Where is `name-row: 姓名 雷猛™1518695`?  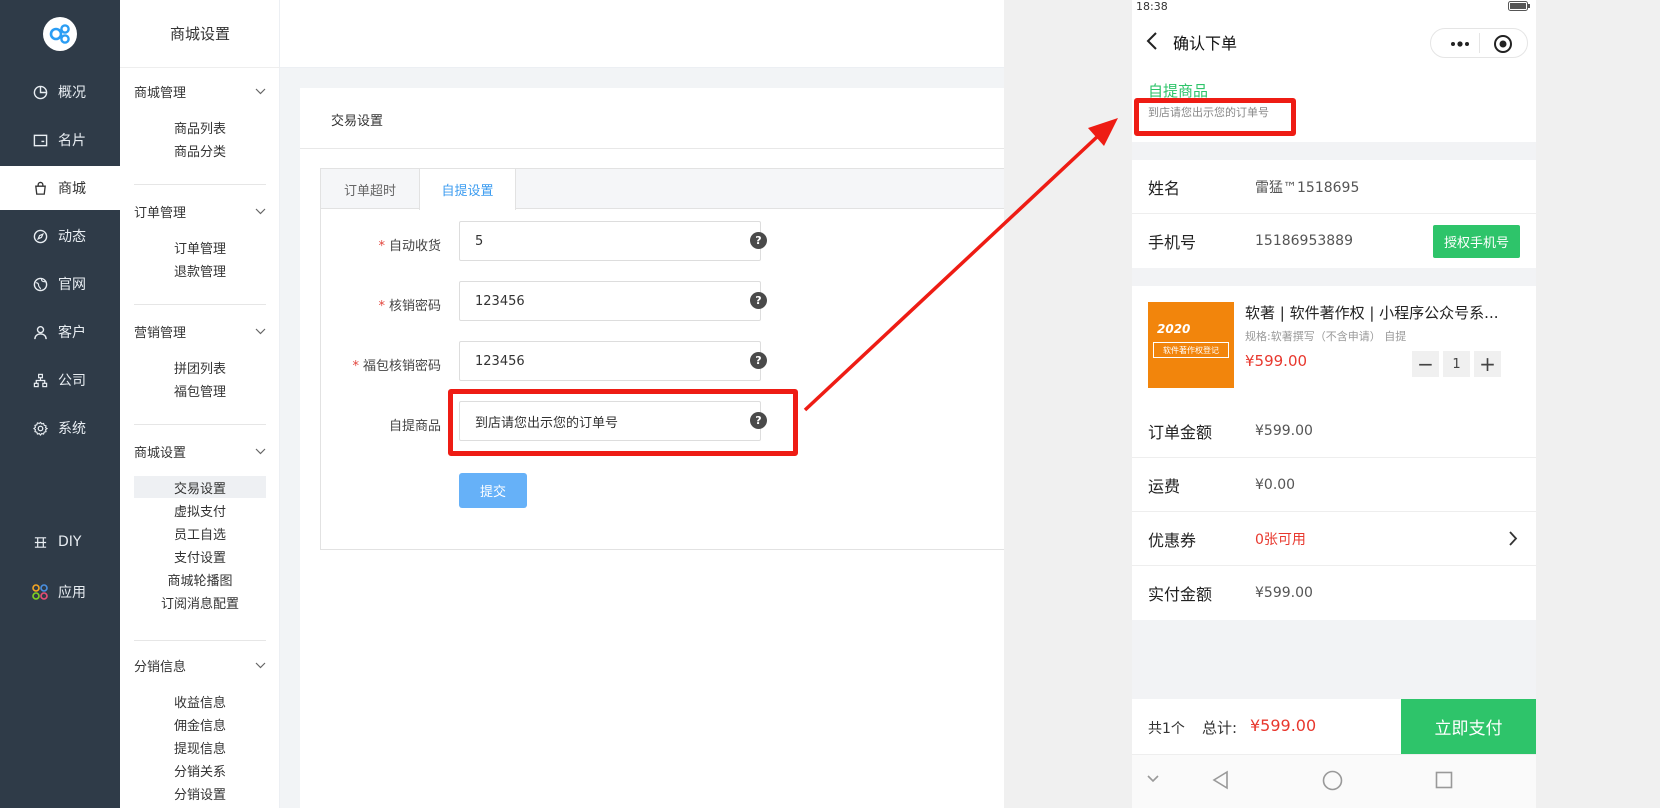
name-row: 姓名 雷猛™1518695 is located at coordinates (1334, 187).